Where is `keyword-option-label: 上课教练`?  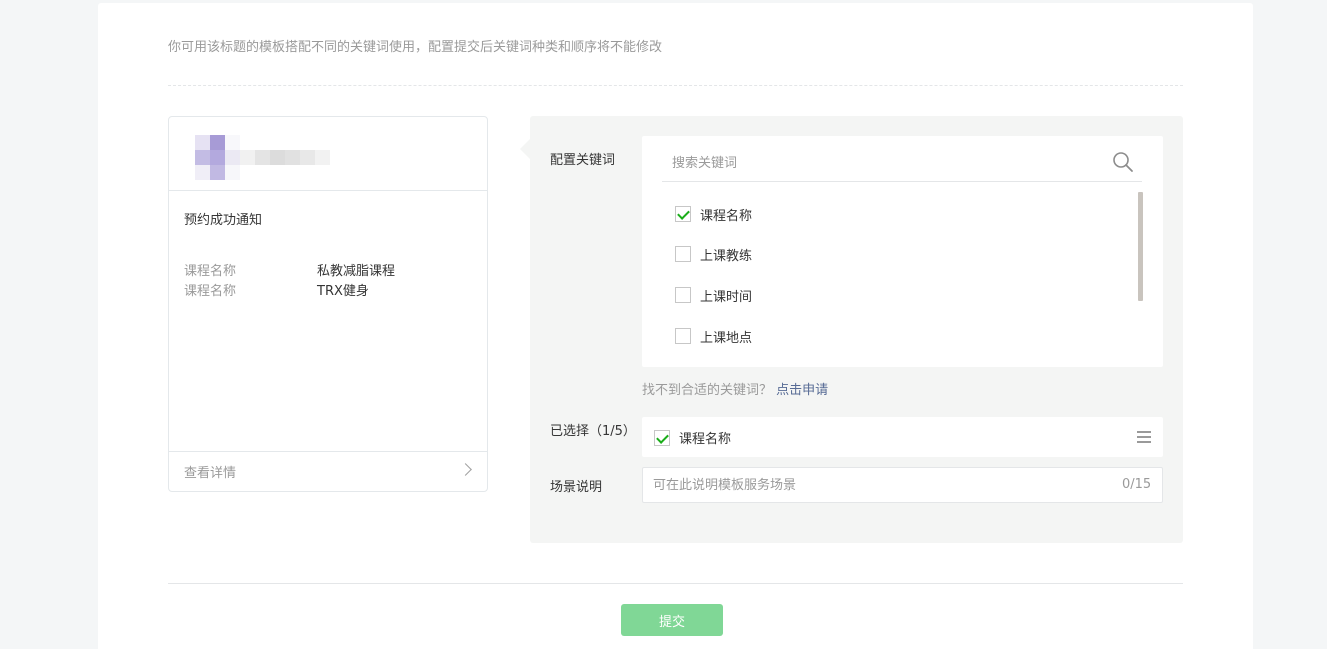
keyword-option-label: 上课教练 is located at coordinates (726, 256).